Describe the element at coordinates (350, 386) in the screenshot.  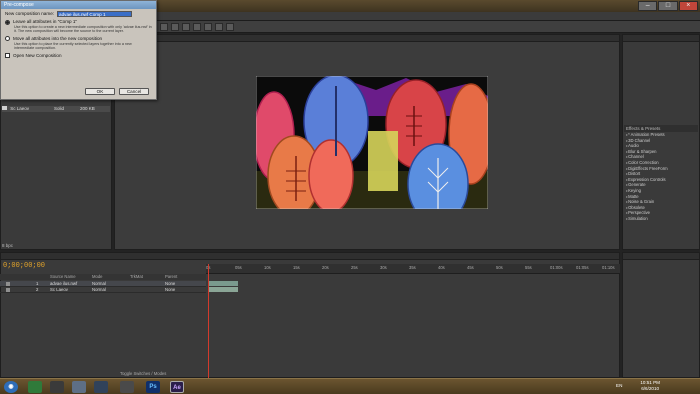
I see `taskbar: ◉ Ps Ae EN` at that location.